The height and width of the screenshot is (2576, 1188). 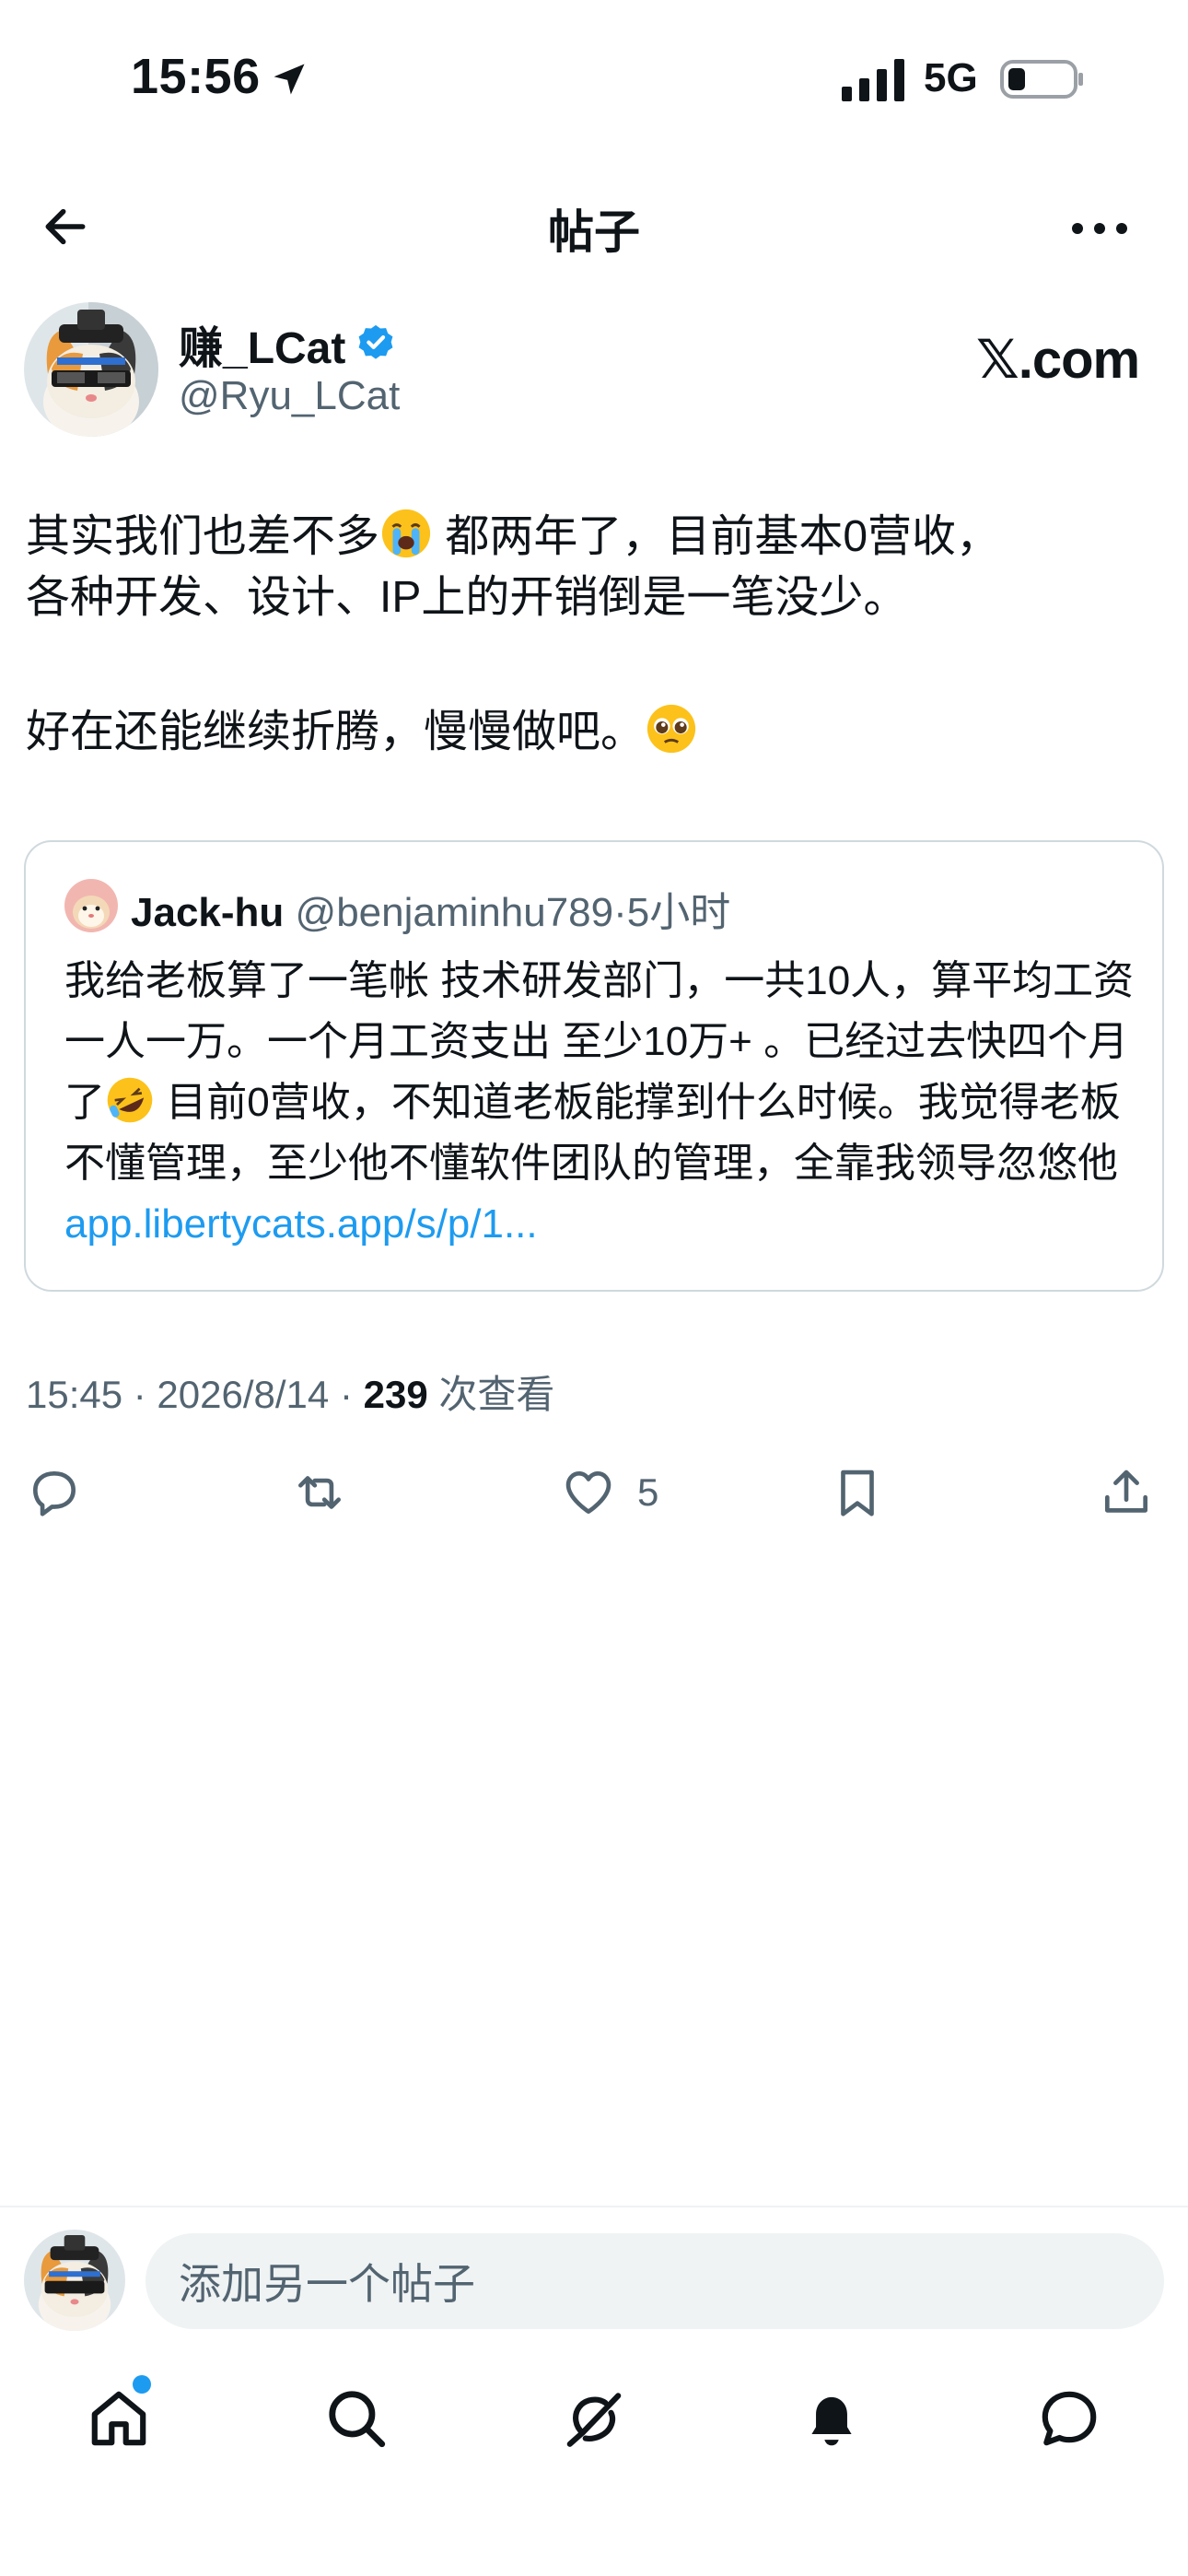 I want to click on network-type: 5G, so click(x=951, y=77).